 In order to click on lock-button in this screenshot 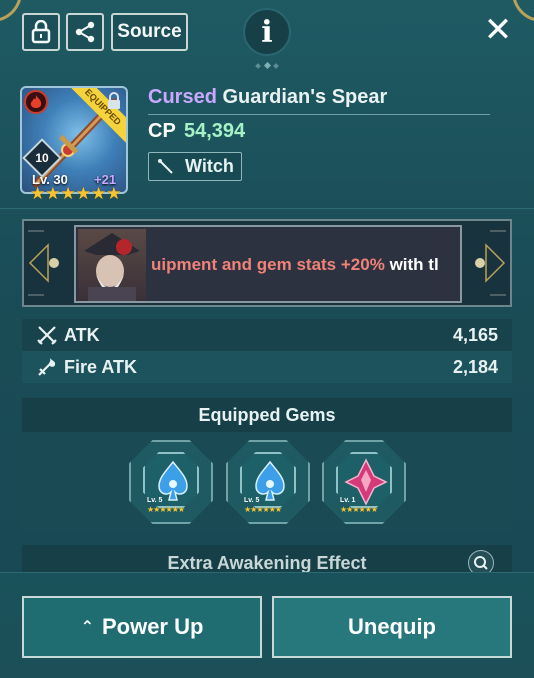, I will do `click(41, 32)`.